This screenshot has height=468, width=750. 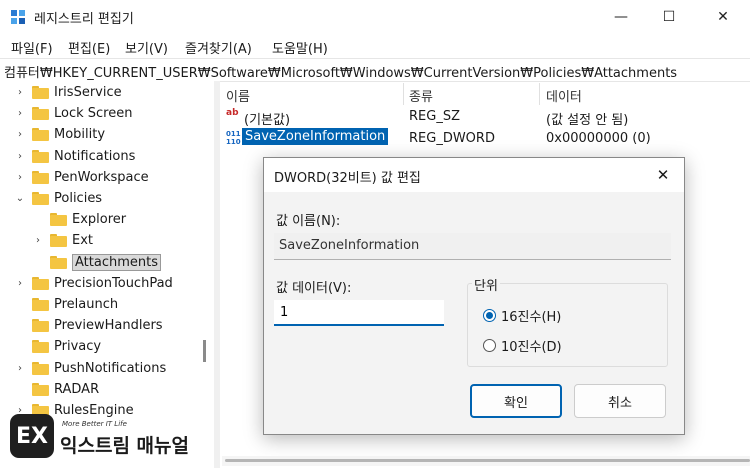 What do you see at coordinates (232, 113) in the screenshot?
I see `string-value-icon: ab` at bounding box center [232, 113].